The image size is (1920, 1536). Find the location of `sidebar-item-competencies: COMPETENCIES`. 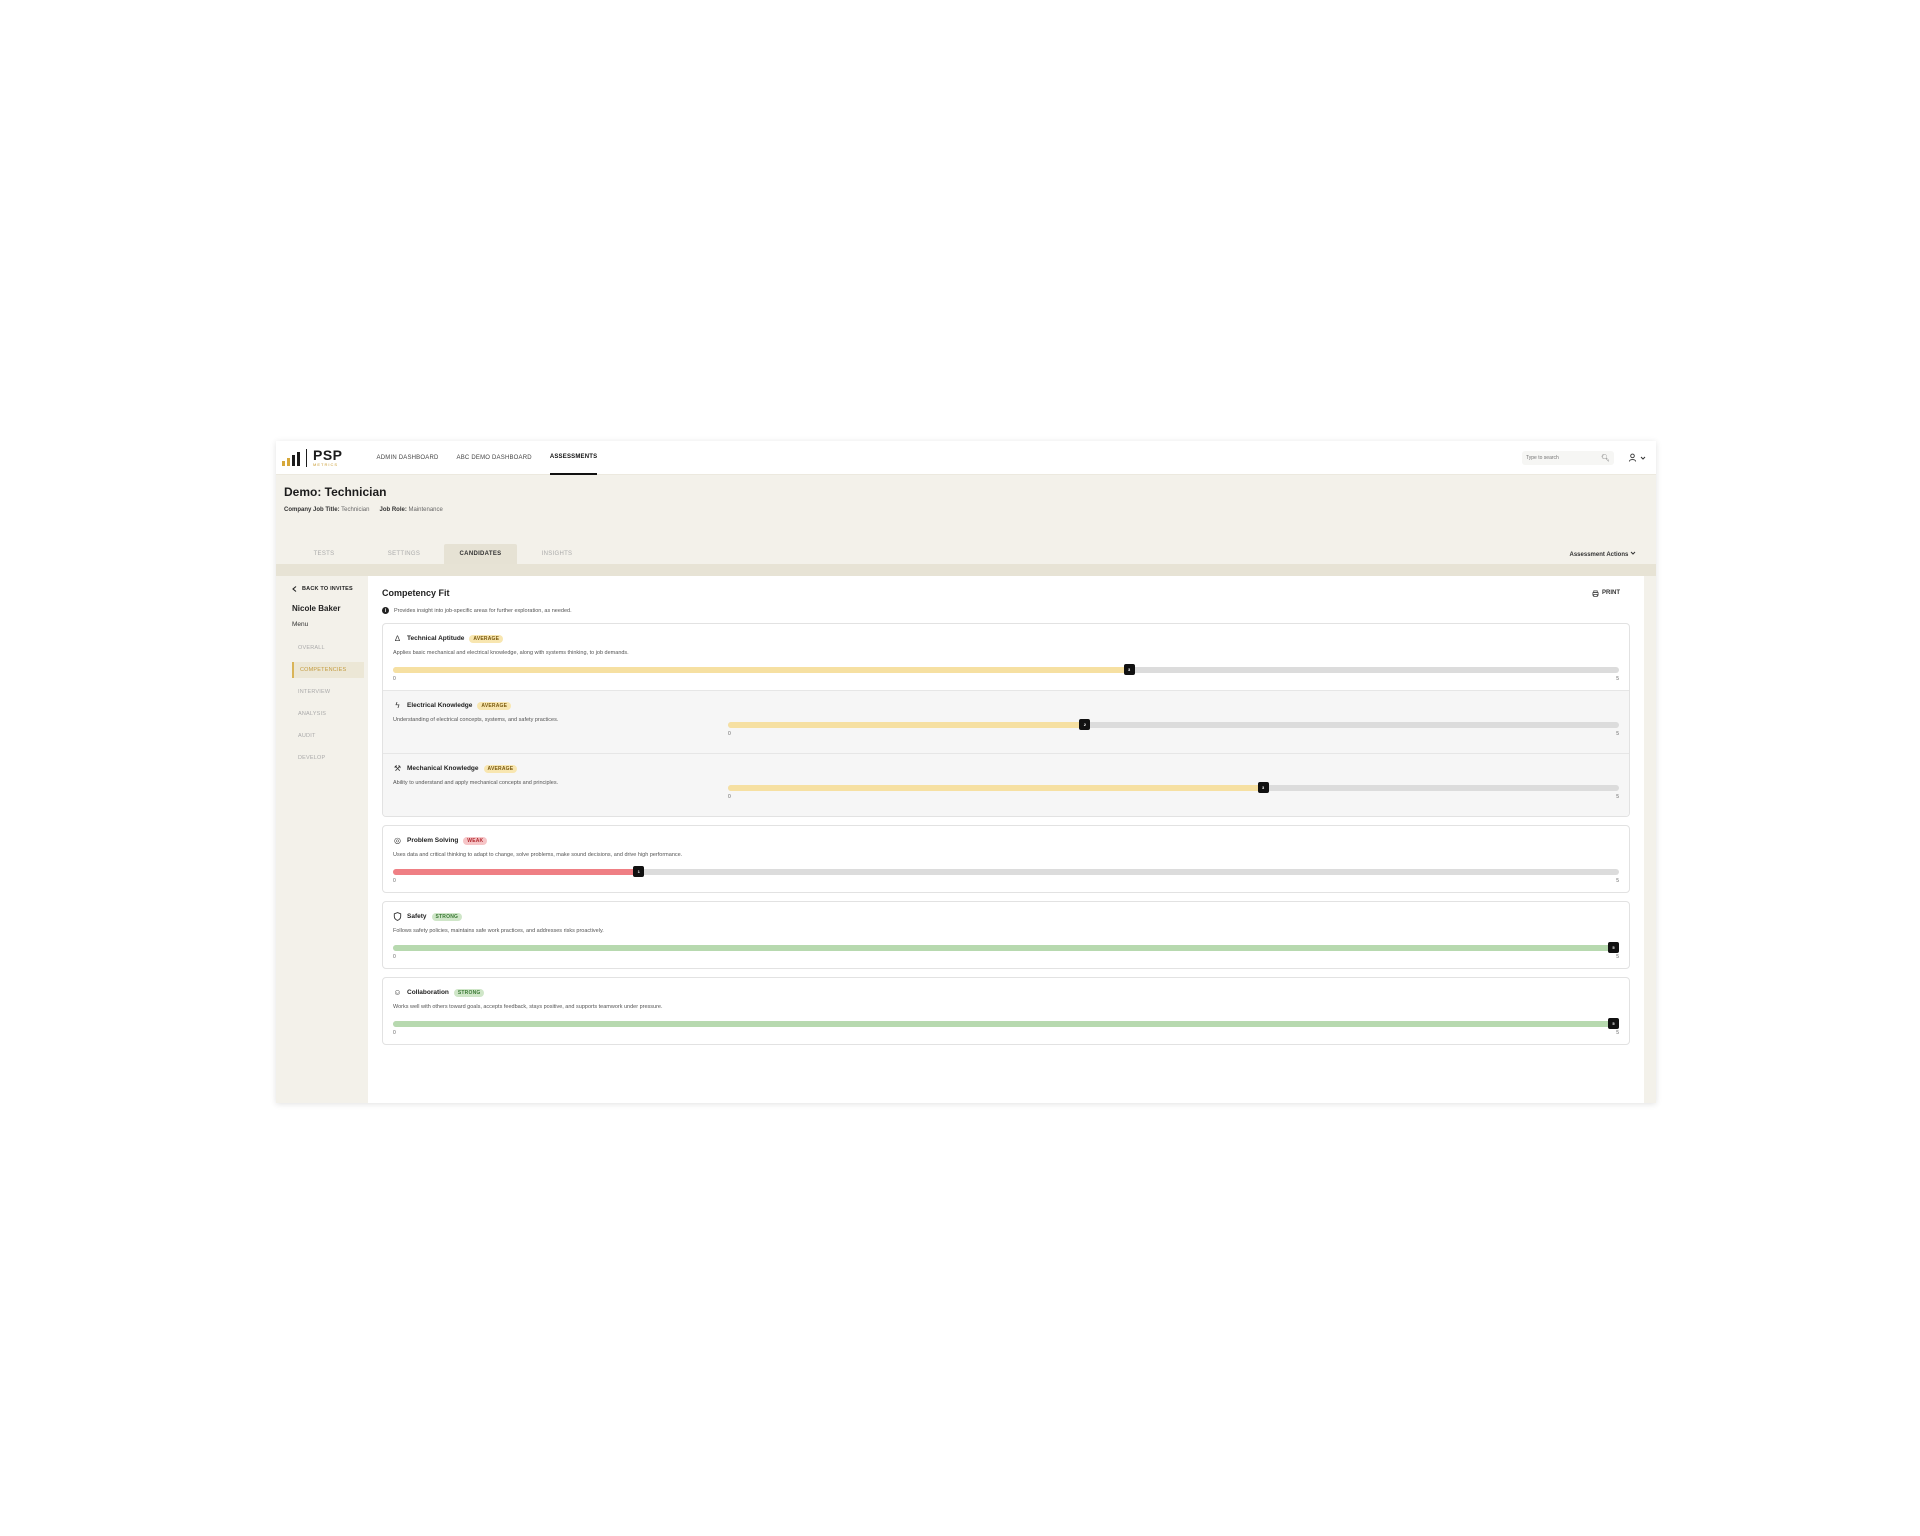

sidebar-item-competencies: COMPETENCIES is located at coordinates (328, 670).